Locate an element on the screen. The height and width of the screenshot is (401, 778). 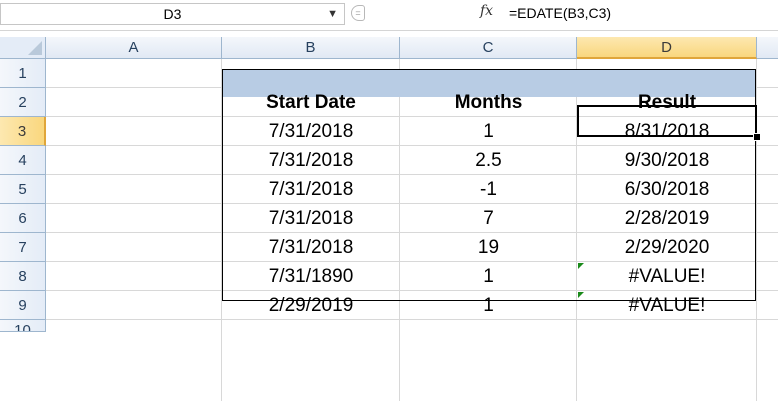
formula-tools: = fx is located at coordinates (425, 14).